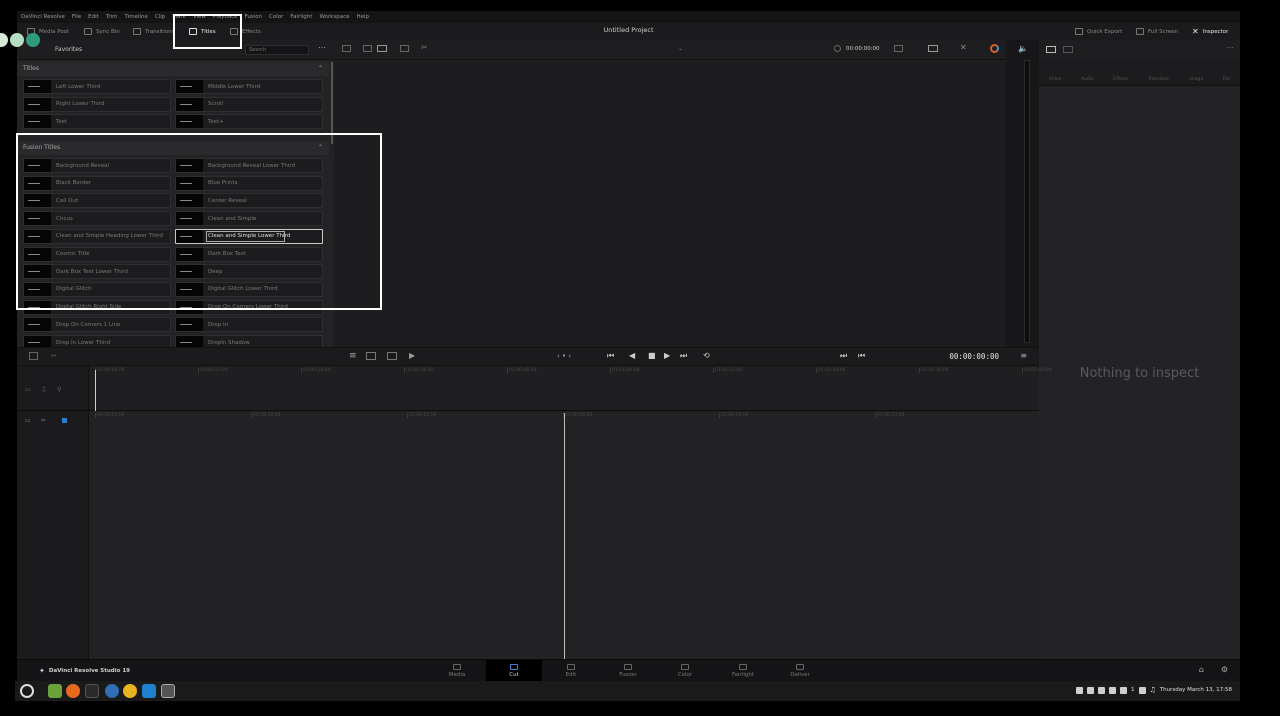 Image resolution: width=1280 pixels, height=716 pixels. I want to click on vscode-icon, so click(149, 691).